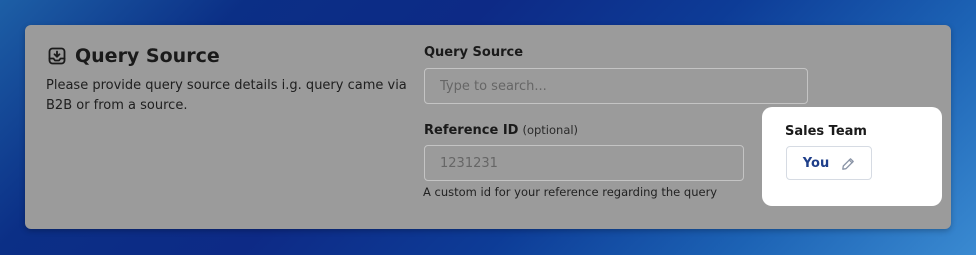  I want to click on reference-id-label-text: Reference ID, so click(471, 130).